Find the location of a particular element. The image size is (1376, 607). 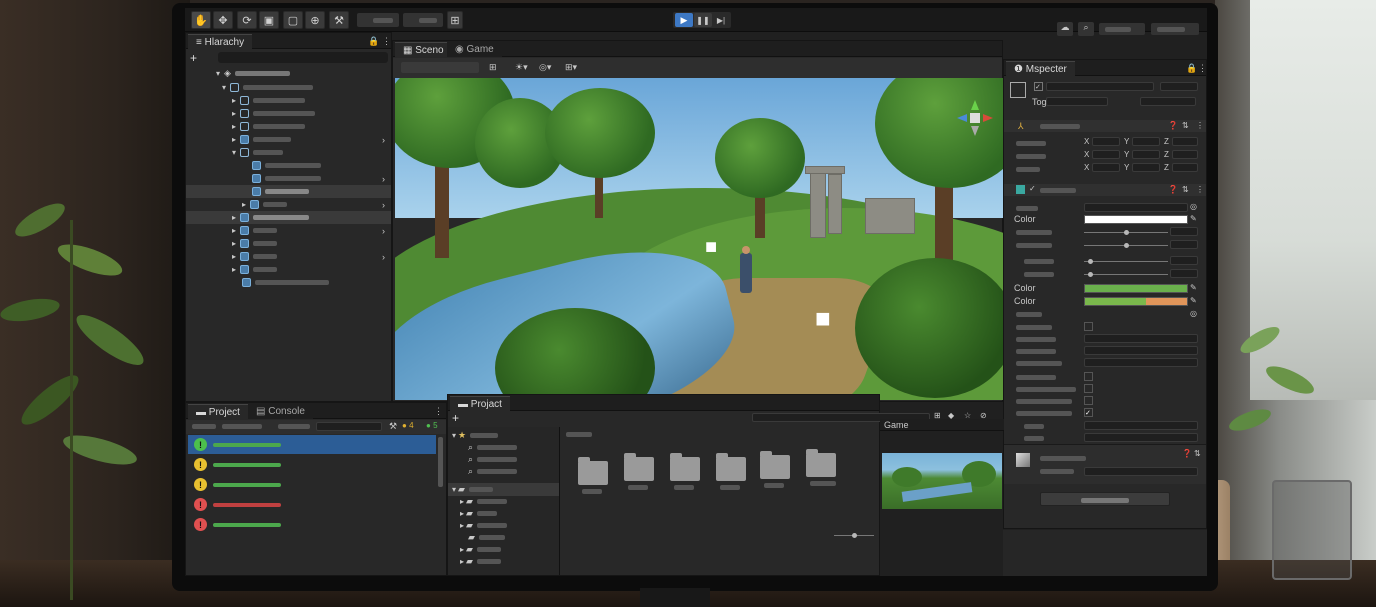

object-field is located at coordinates (1136, 207).